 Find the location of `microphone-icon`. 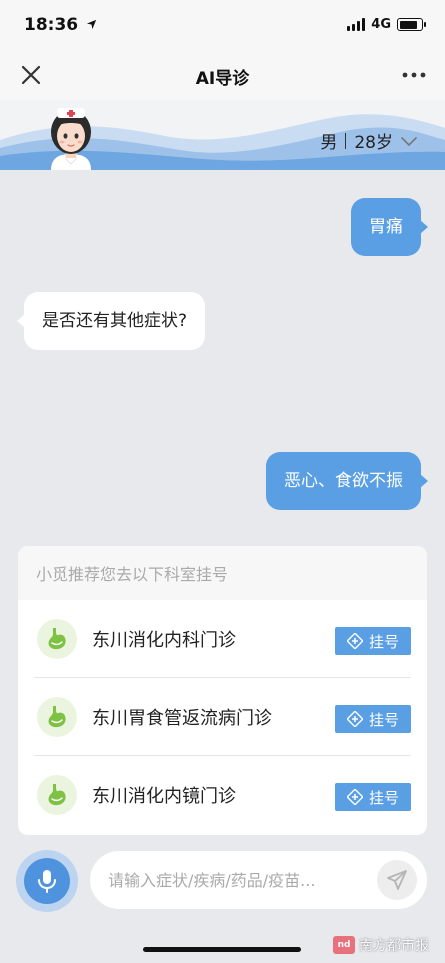

microphone-icon is located at coordinates (47, 881).